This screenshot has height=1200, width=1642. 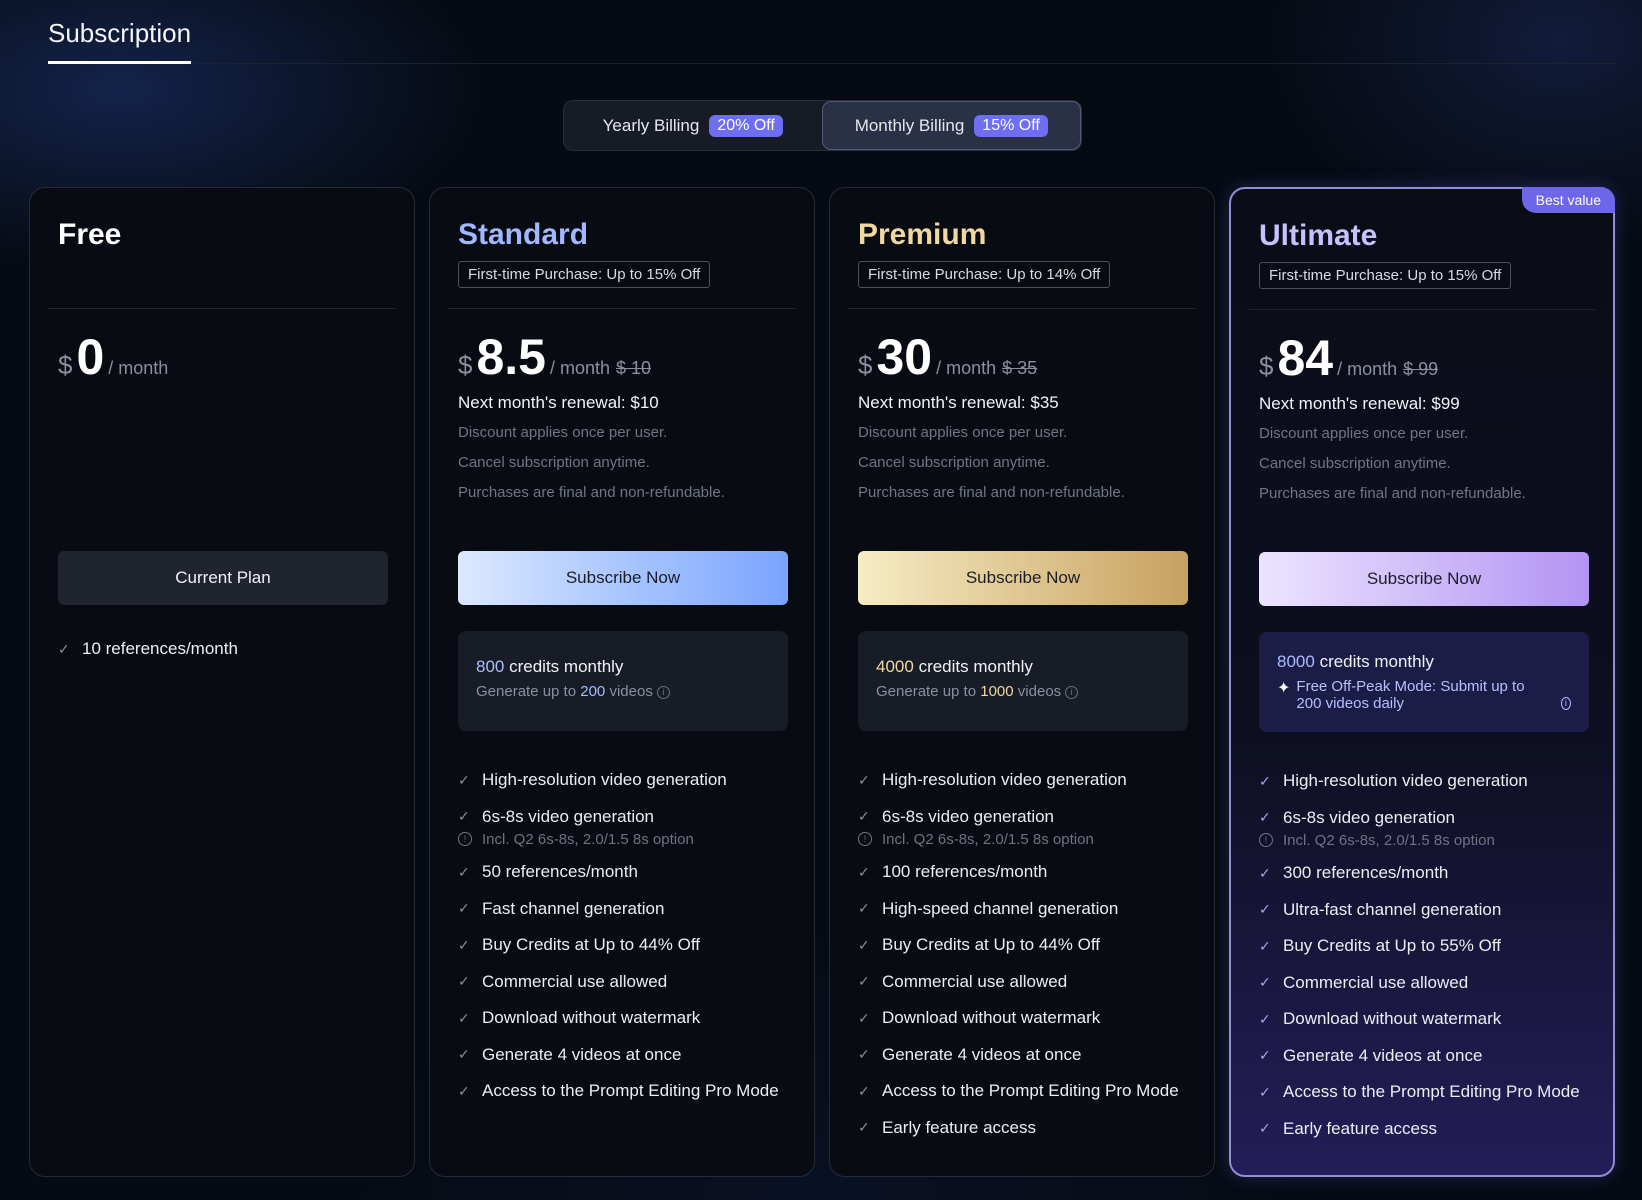 I want to click on yearly-billing-option: Yearly Billing 20% Off, so click(x=693, y=125).